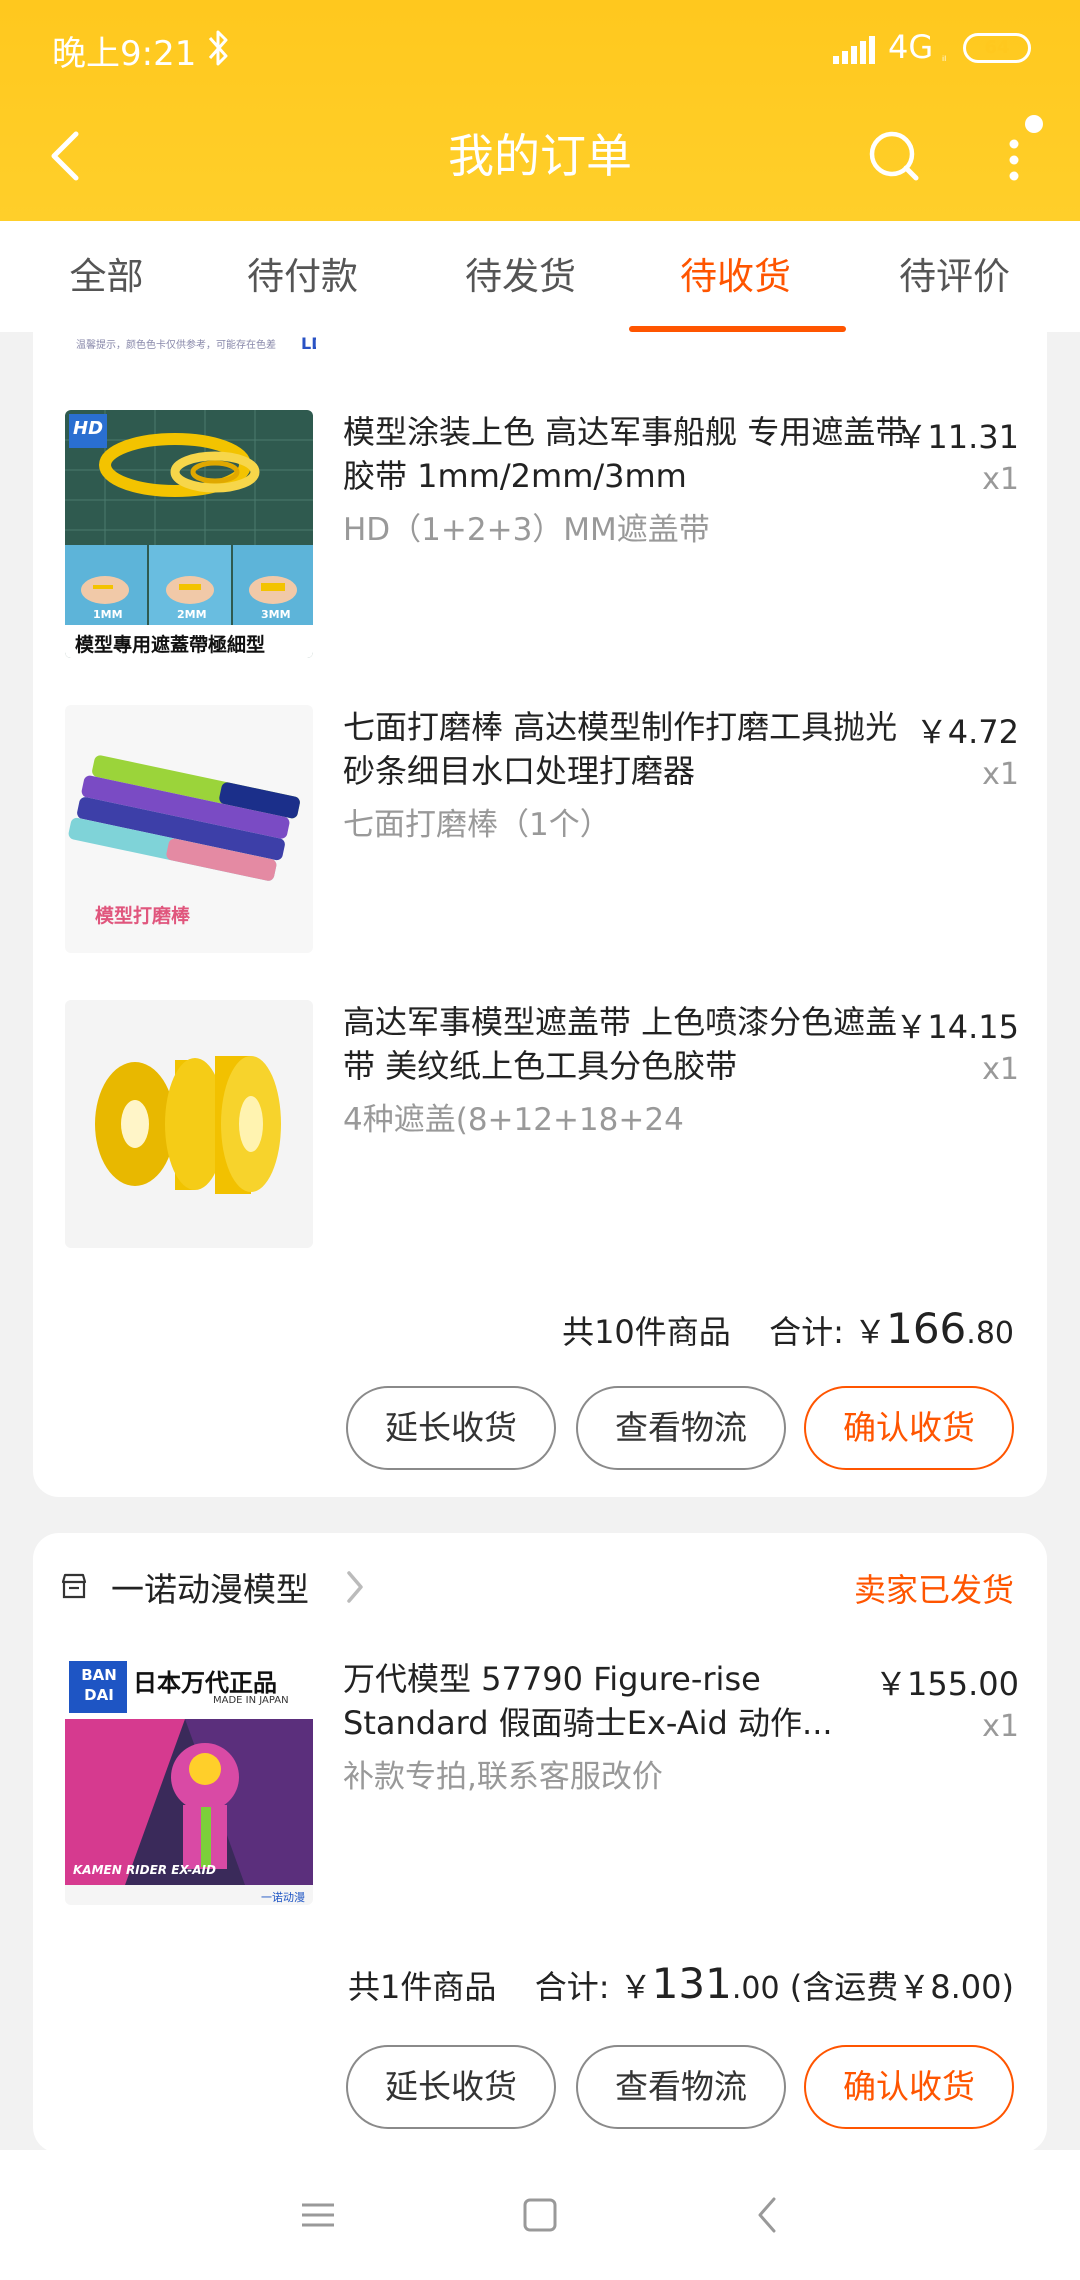 The height and width of the screenshot is (2280, 1080). I want to click on home-button, so click(540, 2215).